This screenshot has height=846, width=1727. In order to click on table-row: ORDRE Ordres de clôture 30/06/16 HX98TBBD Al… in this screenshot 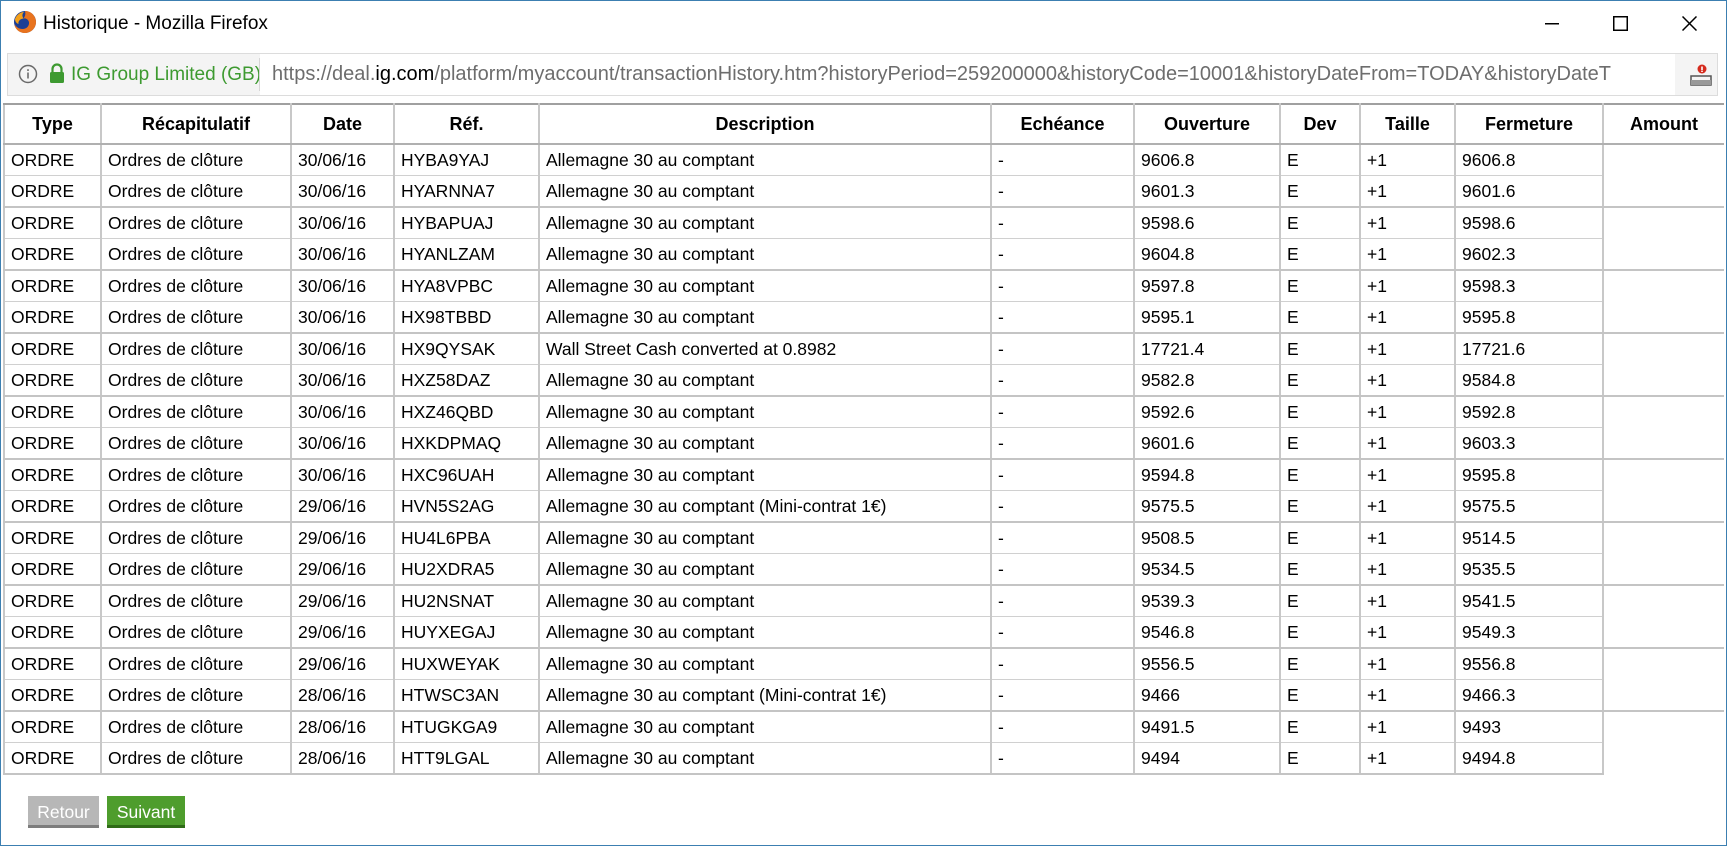, I will do `click(863, 317)`.